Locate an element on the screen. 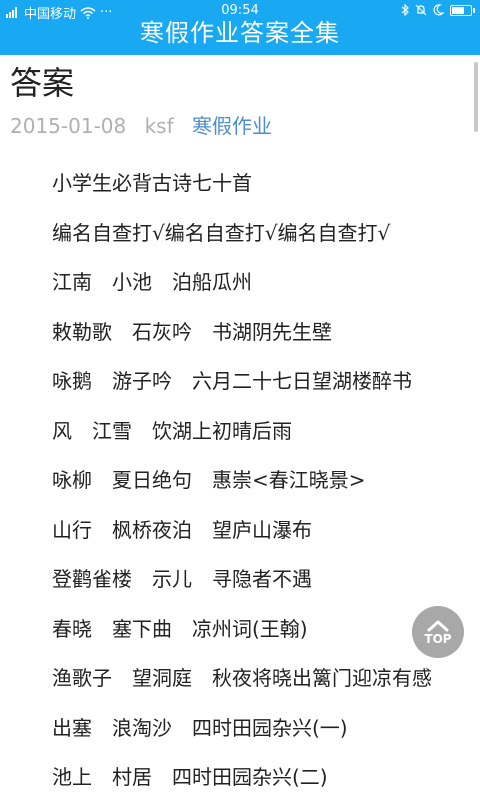 The image size is (480, 810). list-item: 池上 村居 四时田园杂兴(二) is located at coordinates (190, 777).